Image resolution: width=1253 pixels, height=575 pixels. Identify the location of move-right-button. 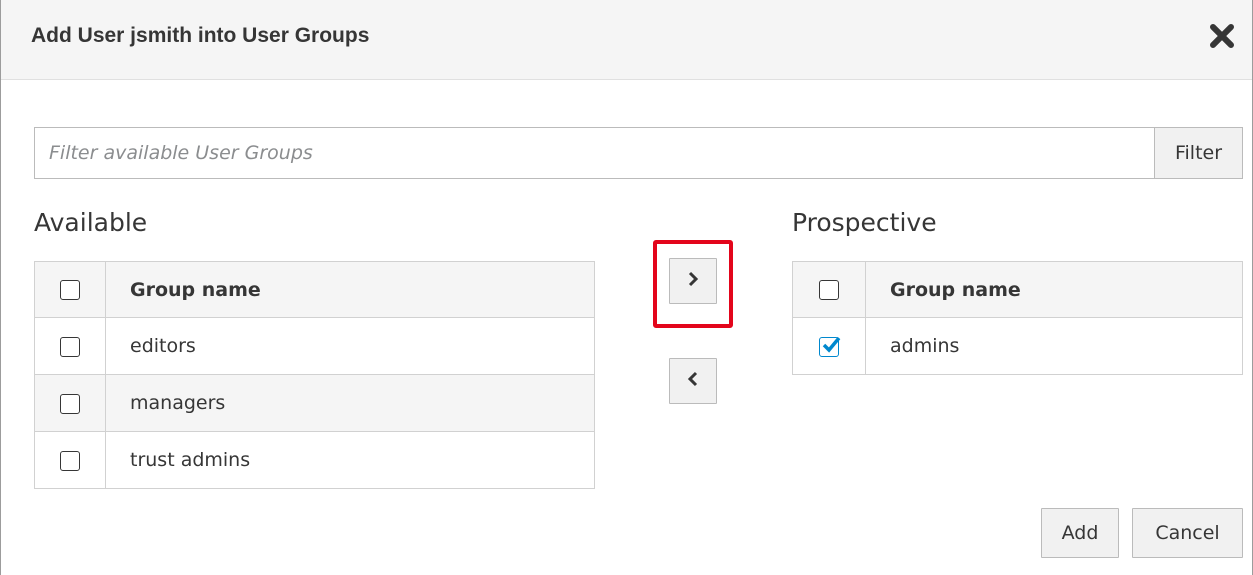
(693, 281).